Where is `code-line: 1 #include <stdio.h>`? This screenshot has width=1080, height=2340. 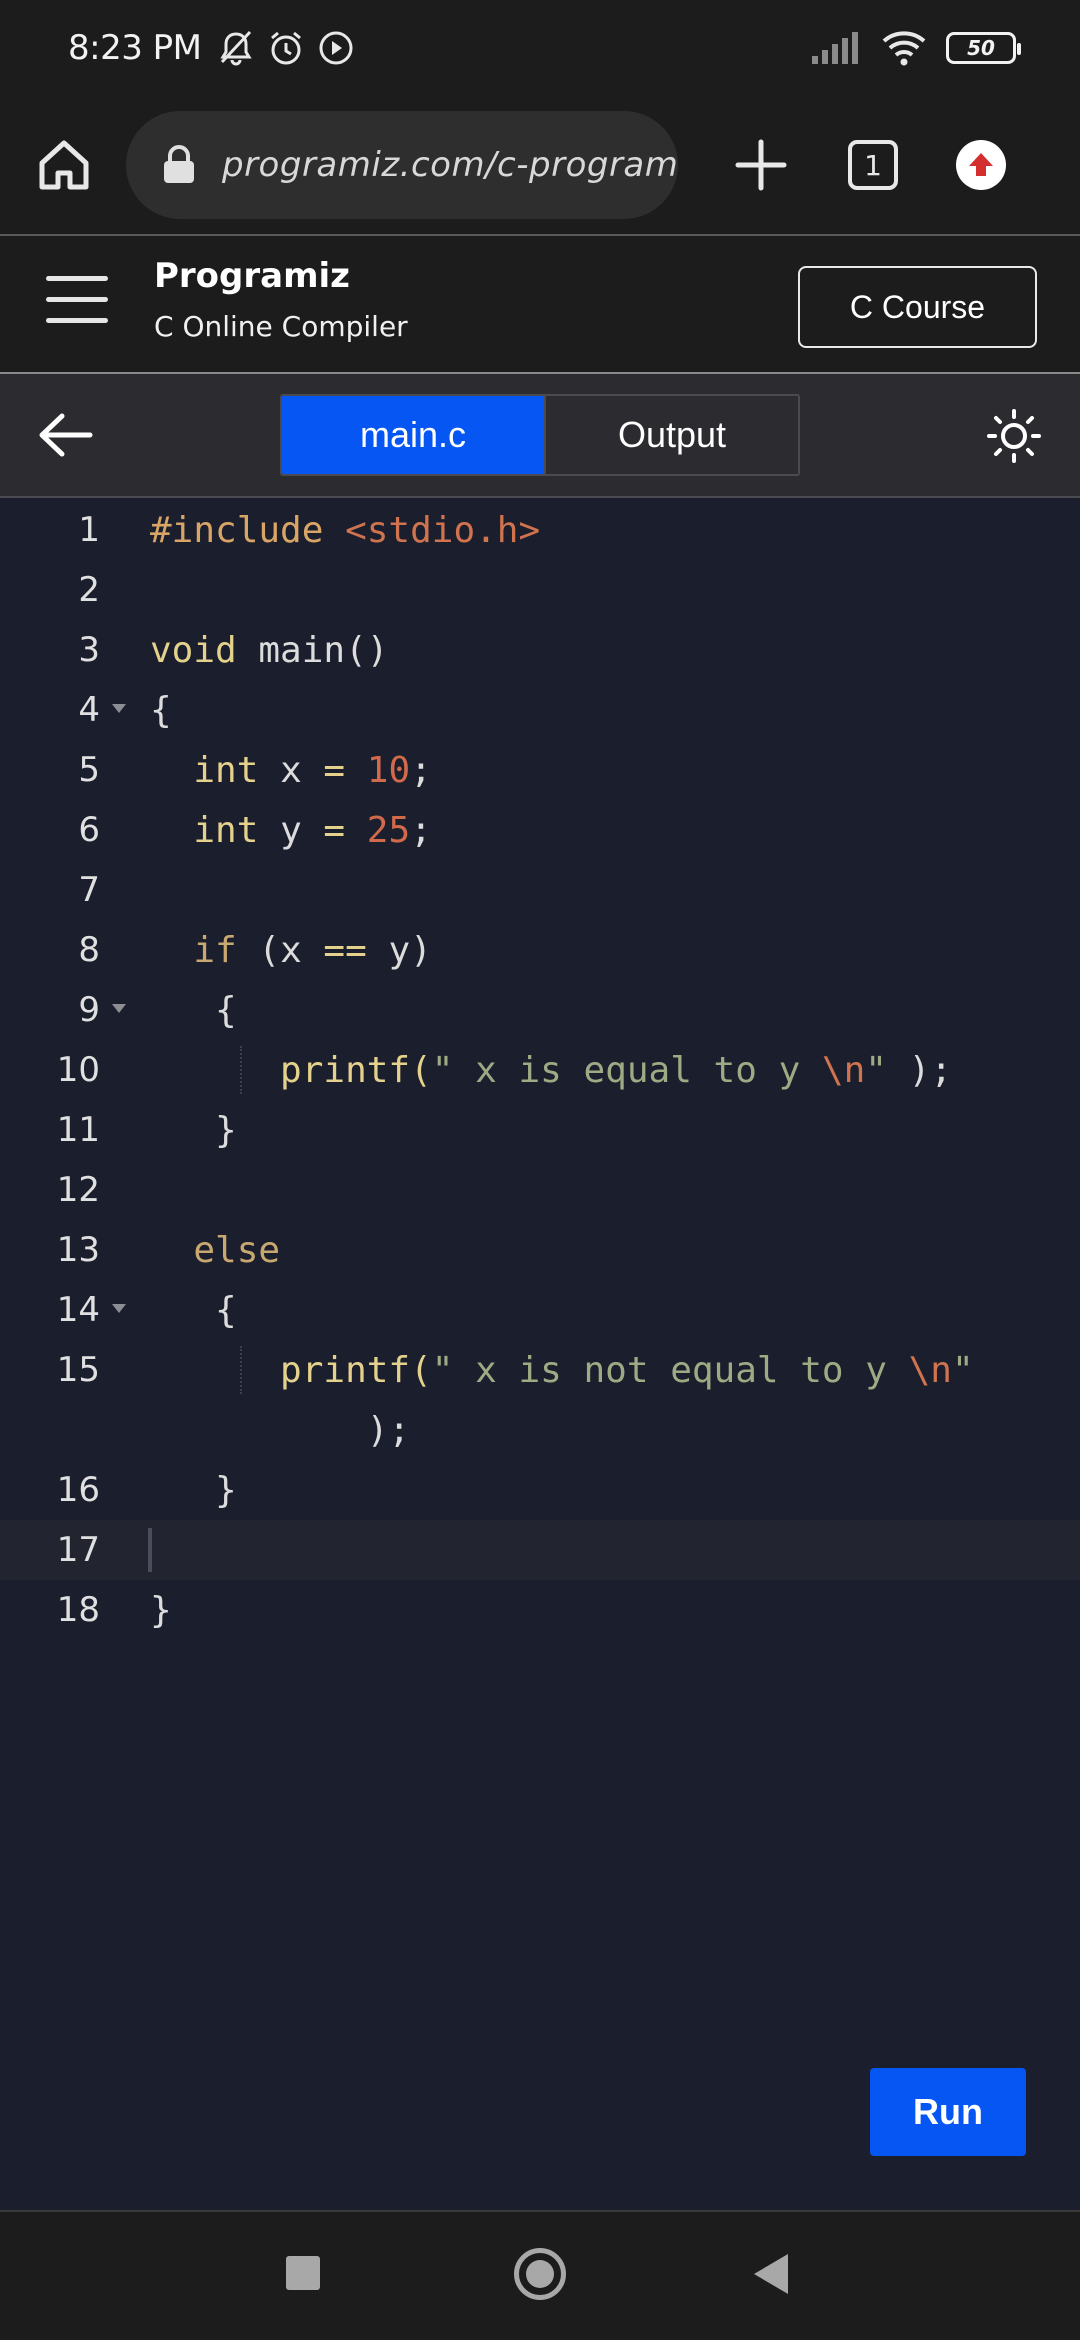 code-line: 1 #include <stdio.h> is located at coordinates (540, 530).